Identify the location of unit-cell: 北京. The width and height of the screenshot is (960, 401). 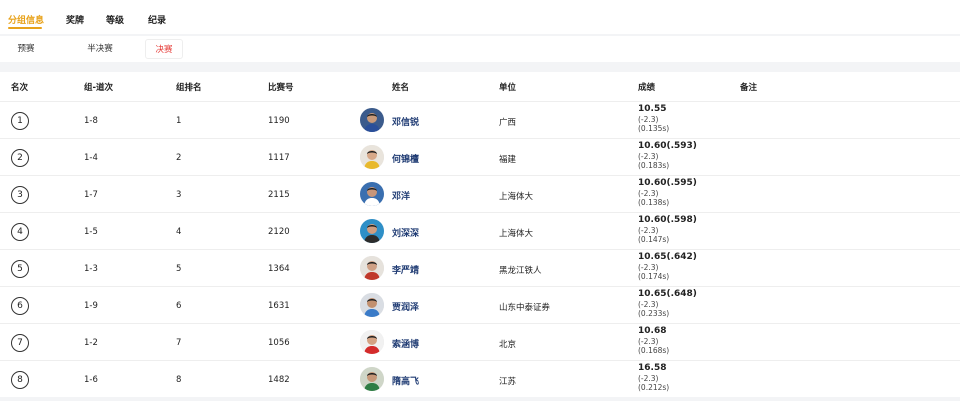
(508, 345).